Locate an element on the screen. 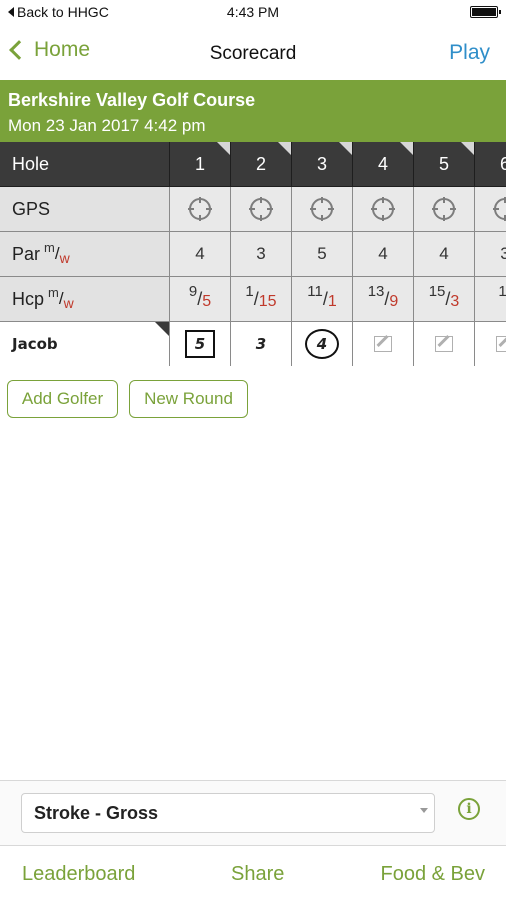  par-label-text: Par is located at coordinates (26, 253).